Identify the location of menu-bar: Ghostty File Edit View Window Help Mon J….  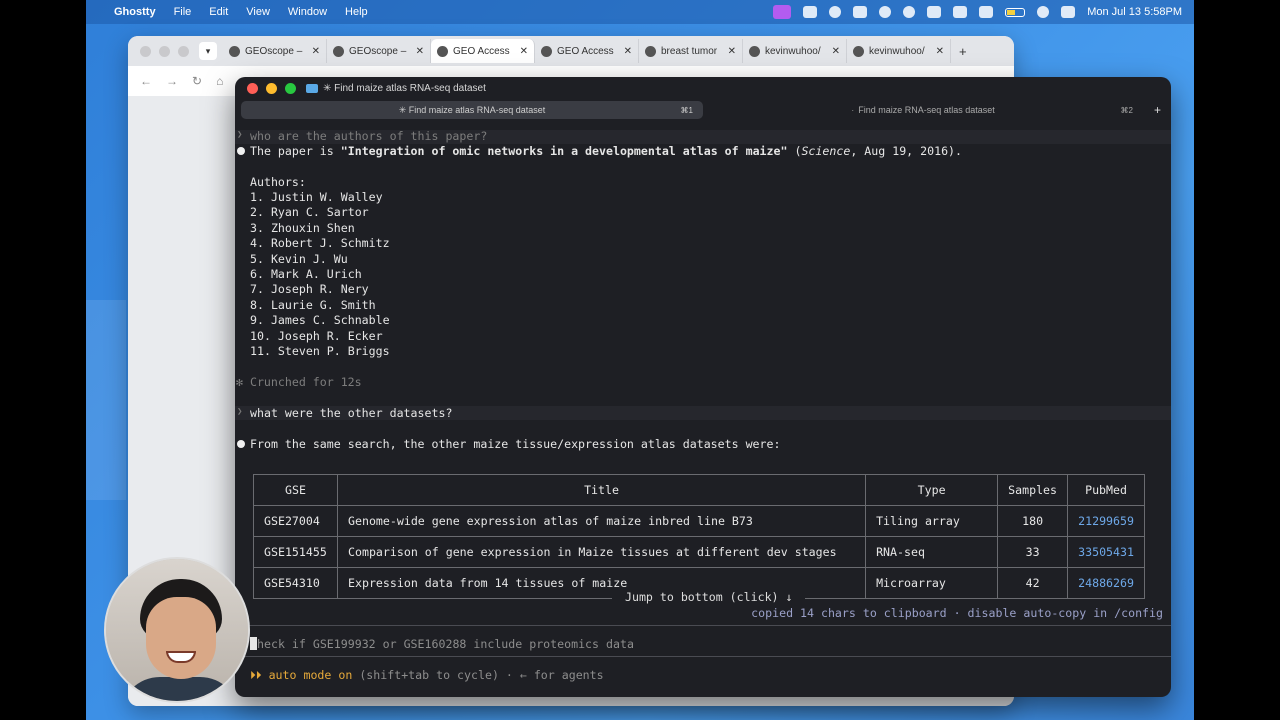
(640, 12).